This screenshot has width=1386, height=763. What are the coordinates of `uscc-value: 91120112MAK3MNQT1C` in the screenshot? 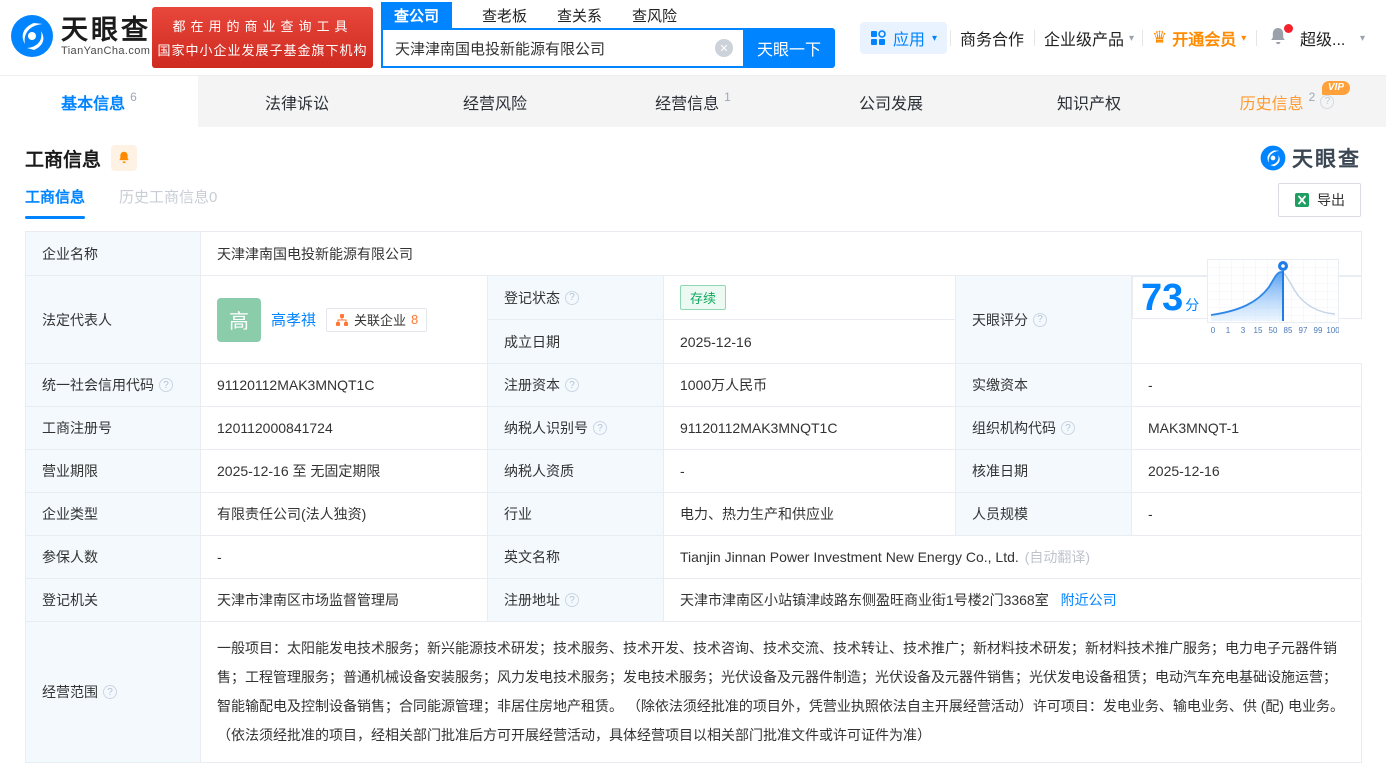 It's located at (344, 385).